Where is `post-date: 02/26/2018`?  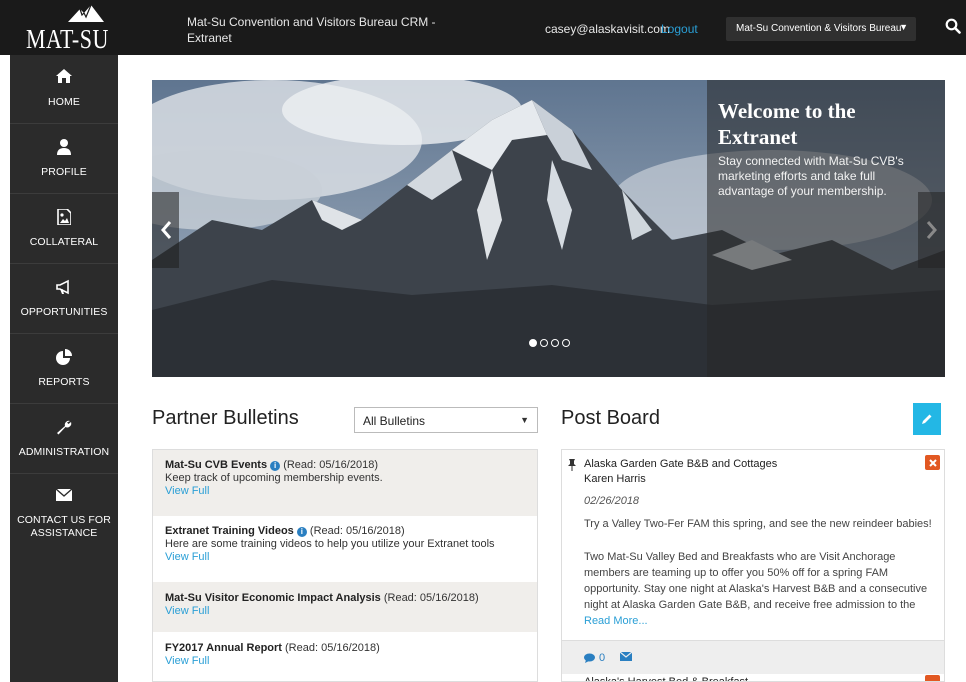 post-date: 02/26/2018 is located at coordinates (612, 501).